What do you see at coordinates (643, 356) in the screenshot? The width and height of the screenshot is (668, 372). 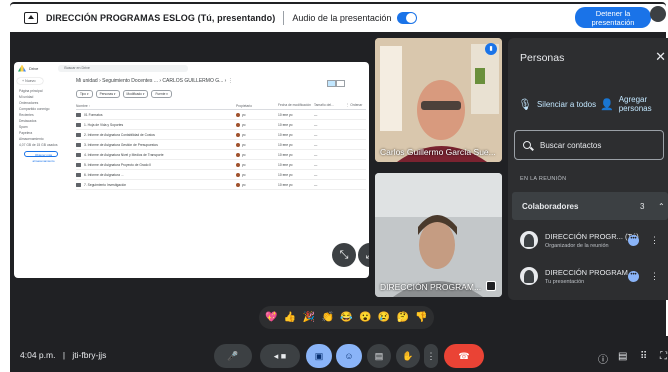 I see `apps-grid-icon: ⠿` at bounding box center [643, 356].